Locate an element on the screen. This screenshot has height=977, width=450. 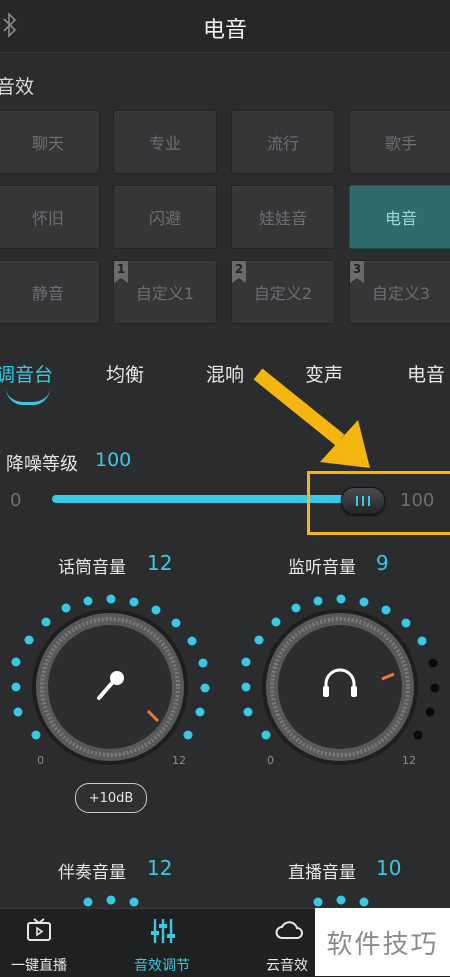
monitor-volume-knob: 0 12 is located at coordinates (340, 680).